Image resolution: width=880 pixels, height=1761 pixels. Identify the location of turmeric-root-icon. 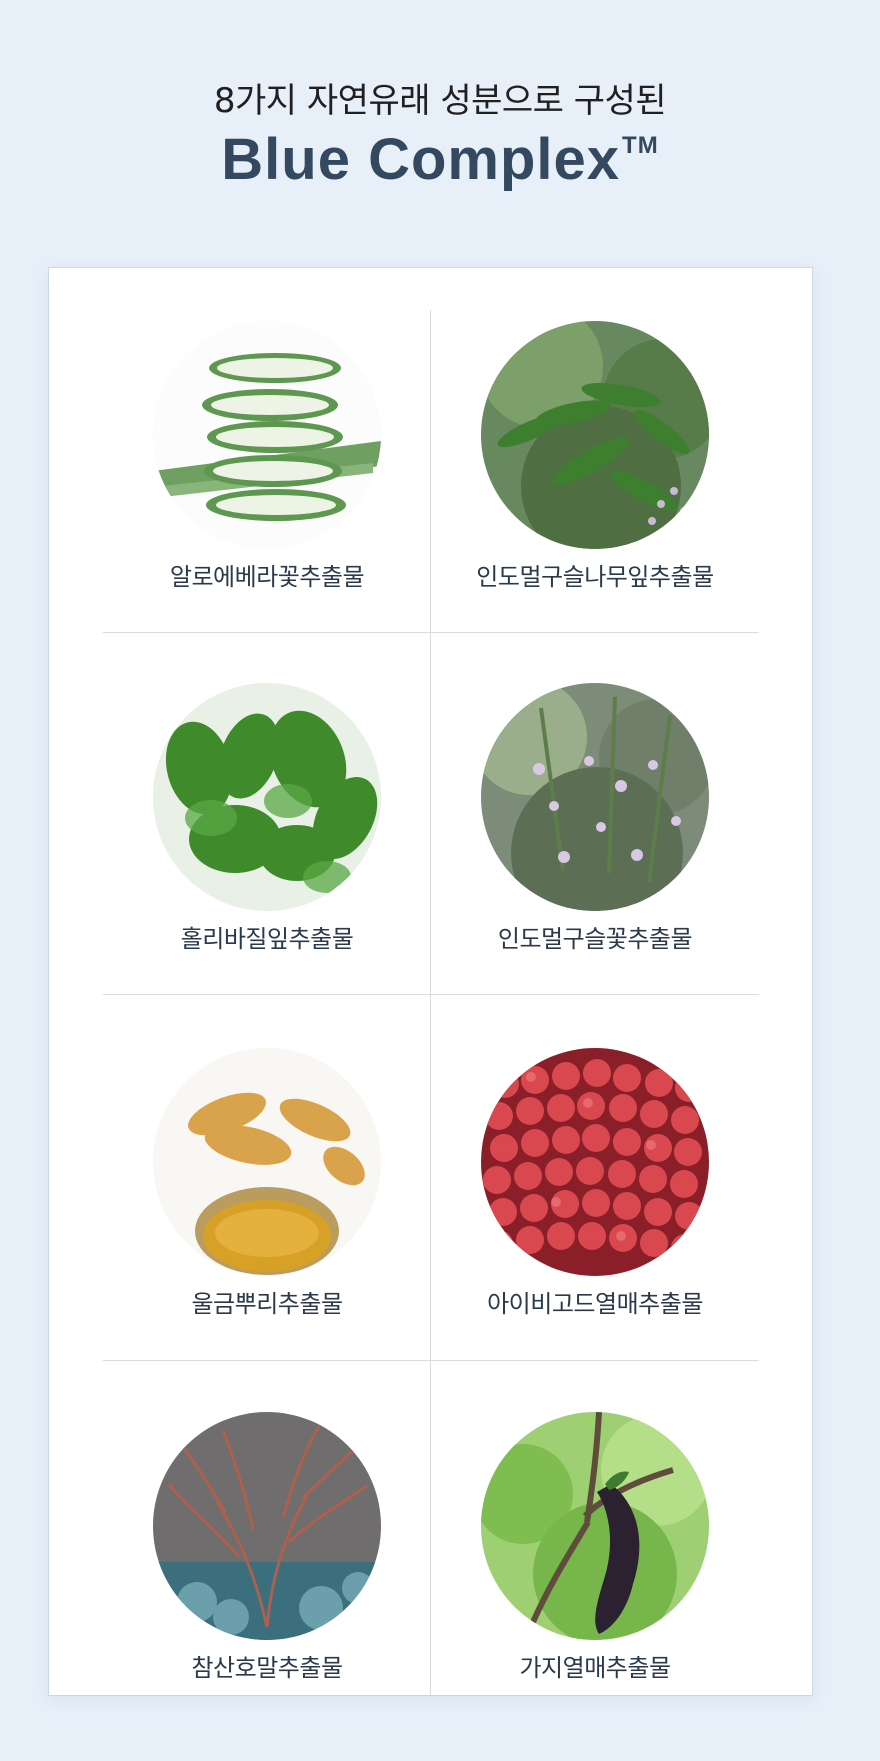
(267, 1162).